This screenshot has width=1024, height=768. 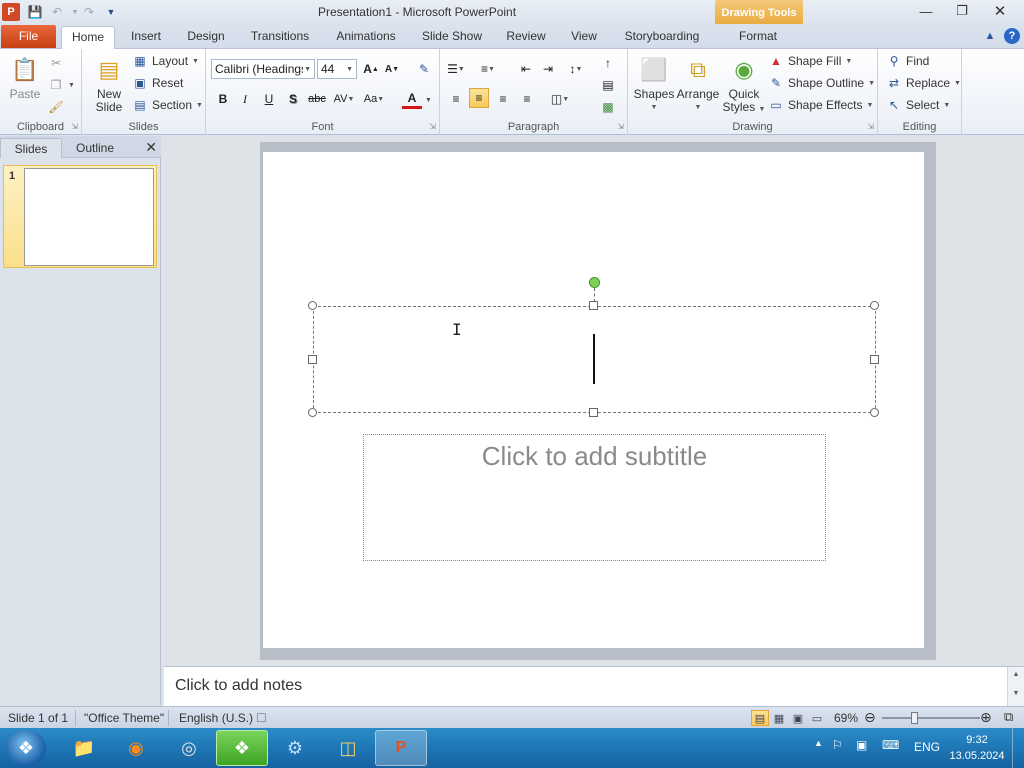 I want to click on tab-outline: Outline, so click(x=95, y=148).